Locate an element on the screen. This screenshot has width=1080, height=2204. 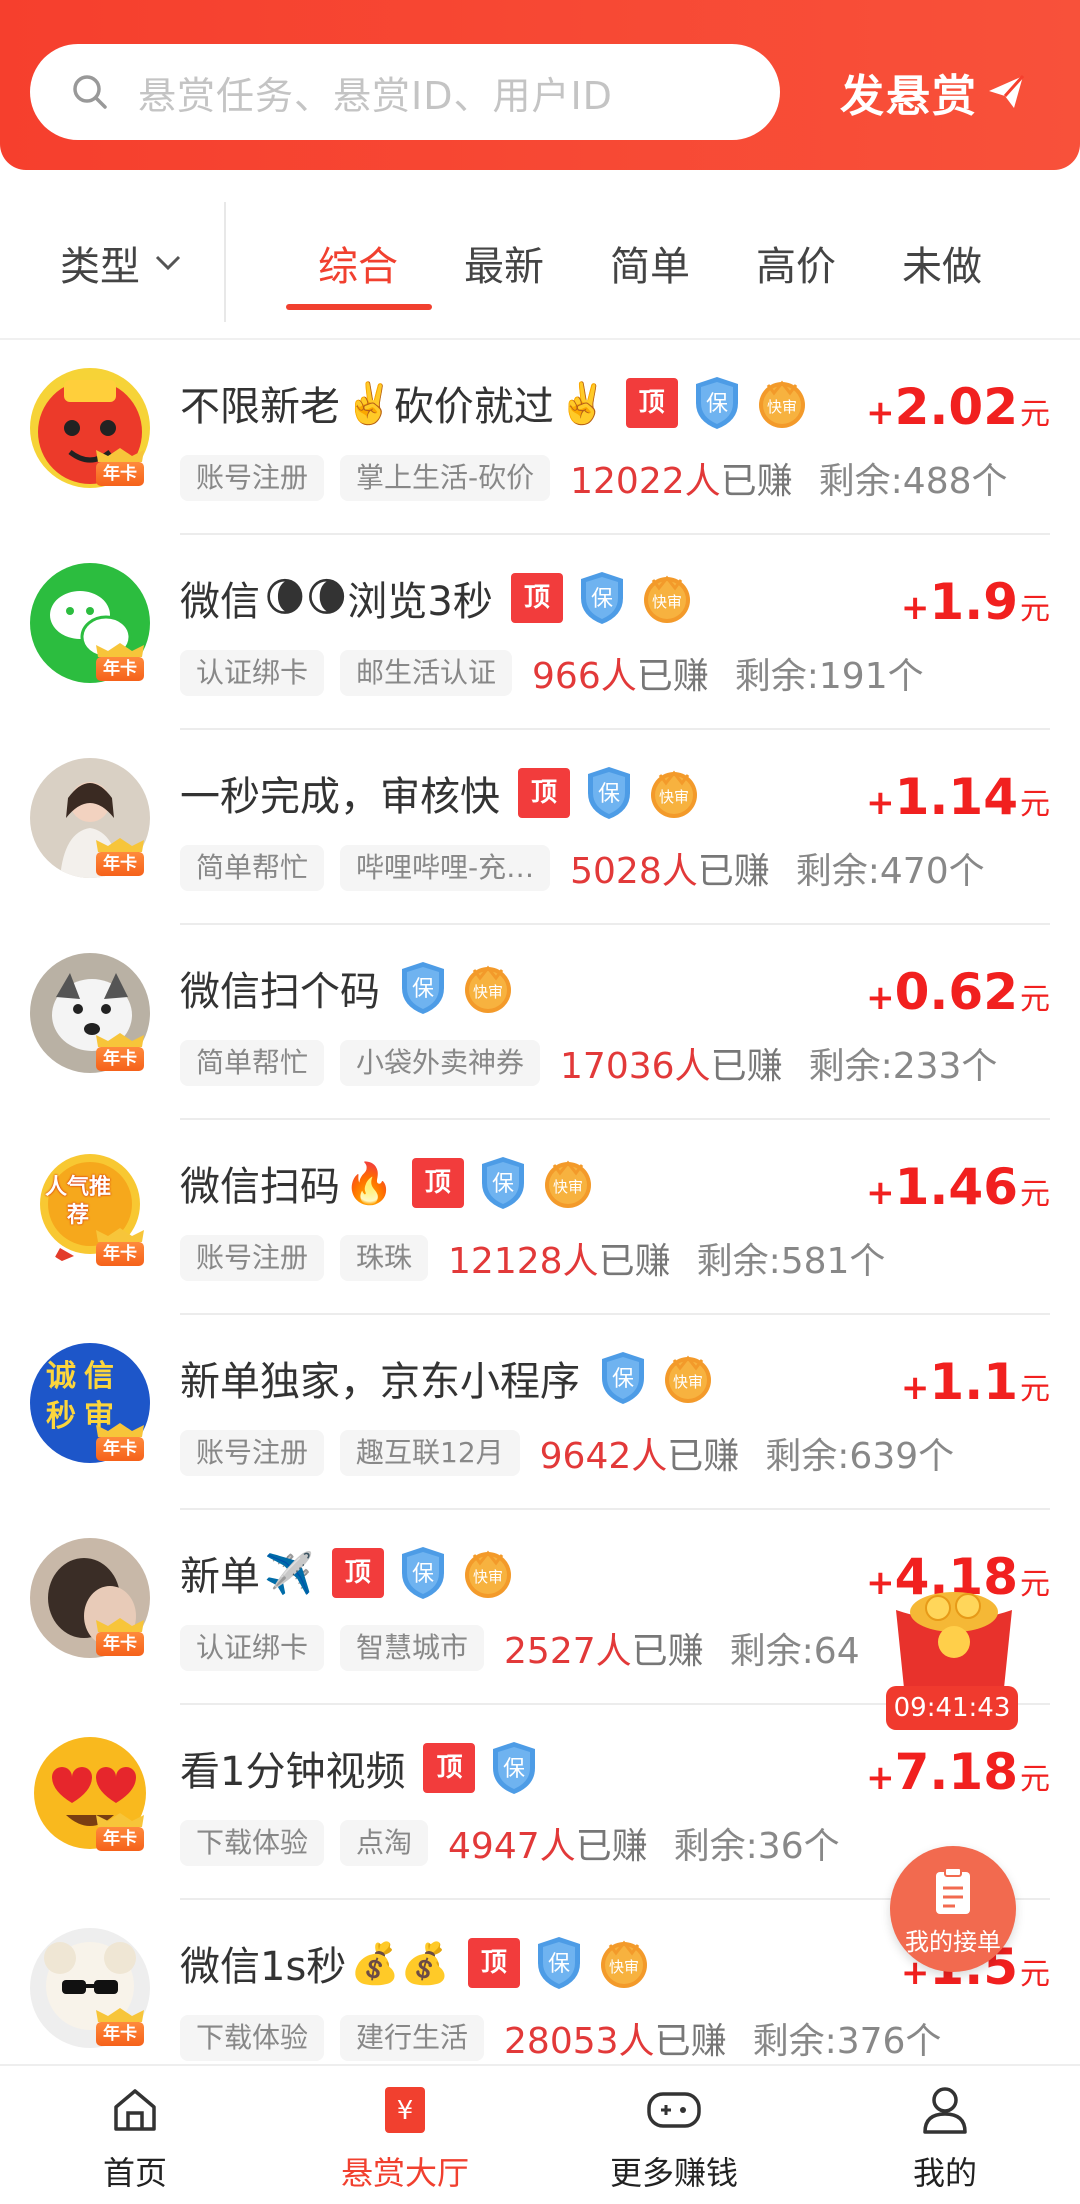
active-tab-indicator is located at coordinates (359, 307).